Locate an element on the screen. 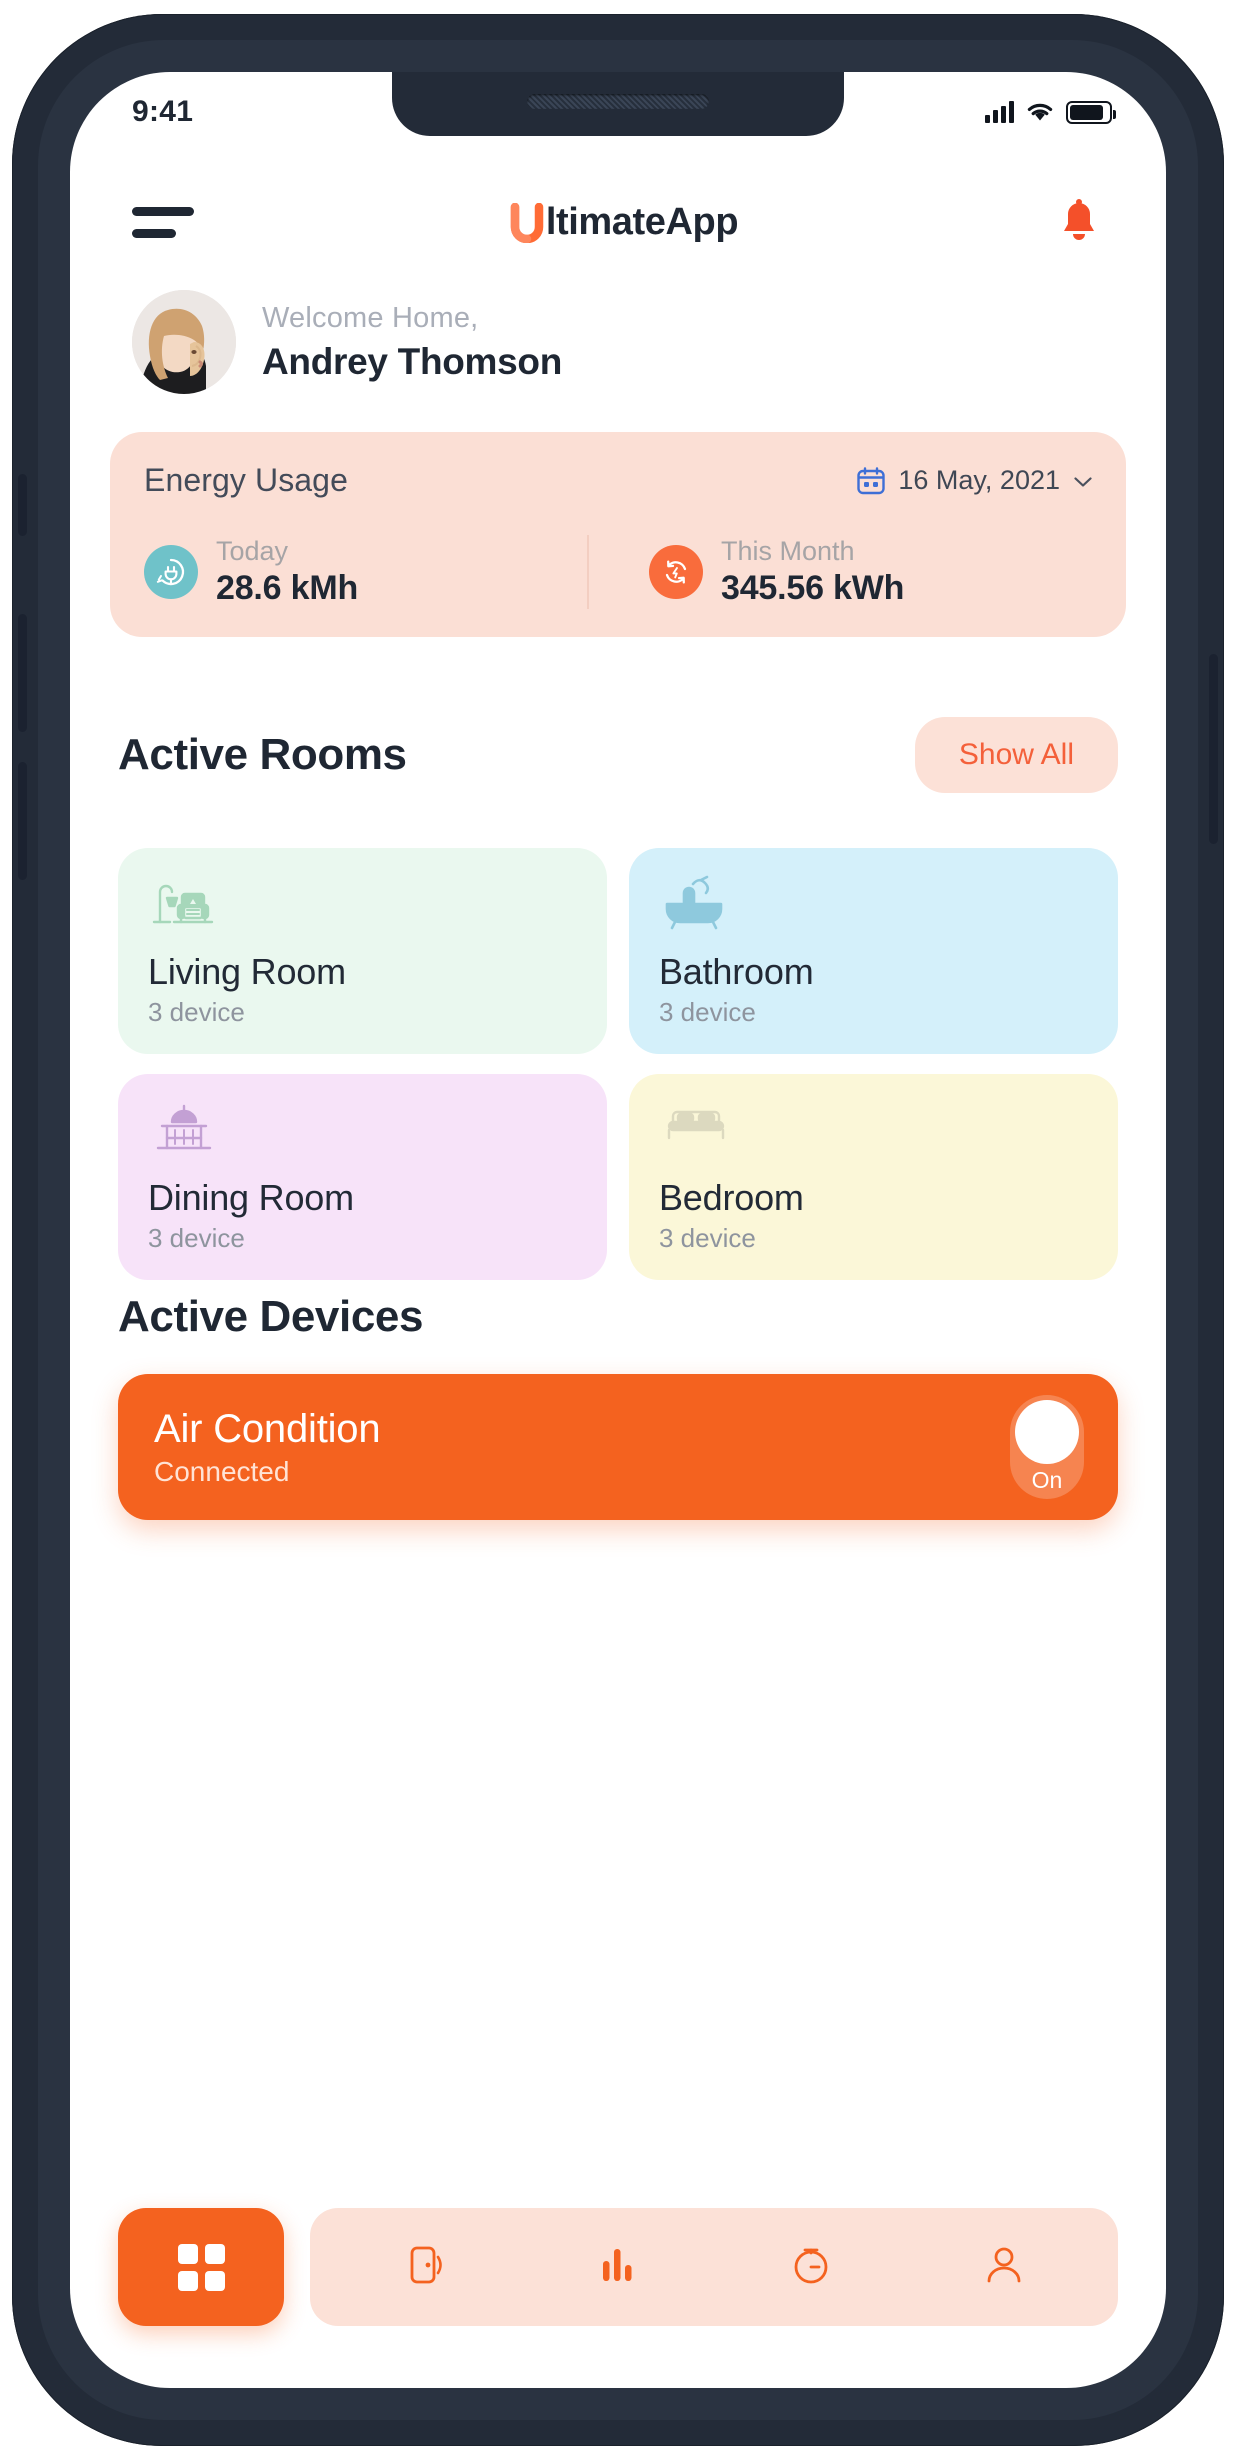  energy-stat-month: This Month 345.56 kWh is located at coordinates (840, 572).